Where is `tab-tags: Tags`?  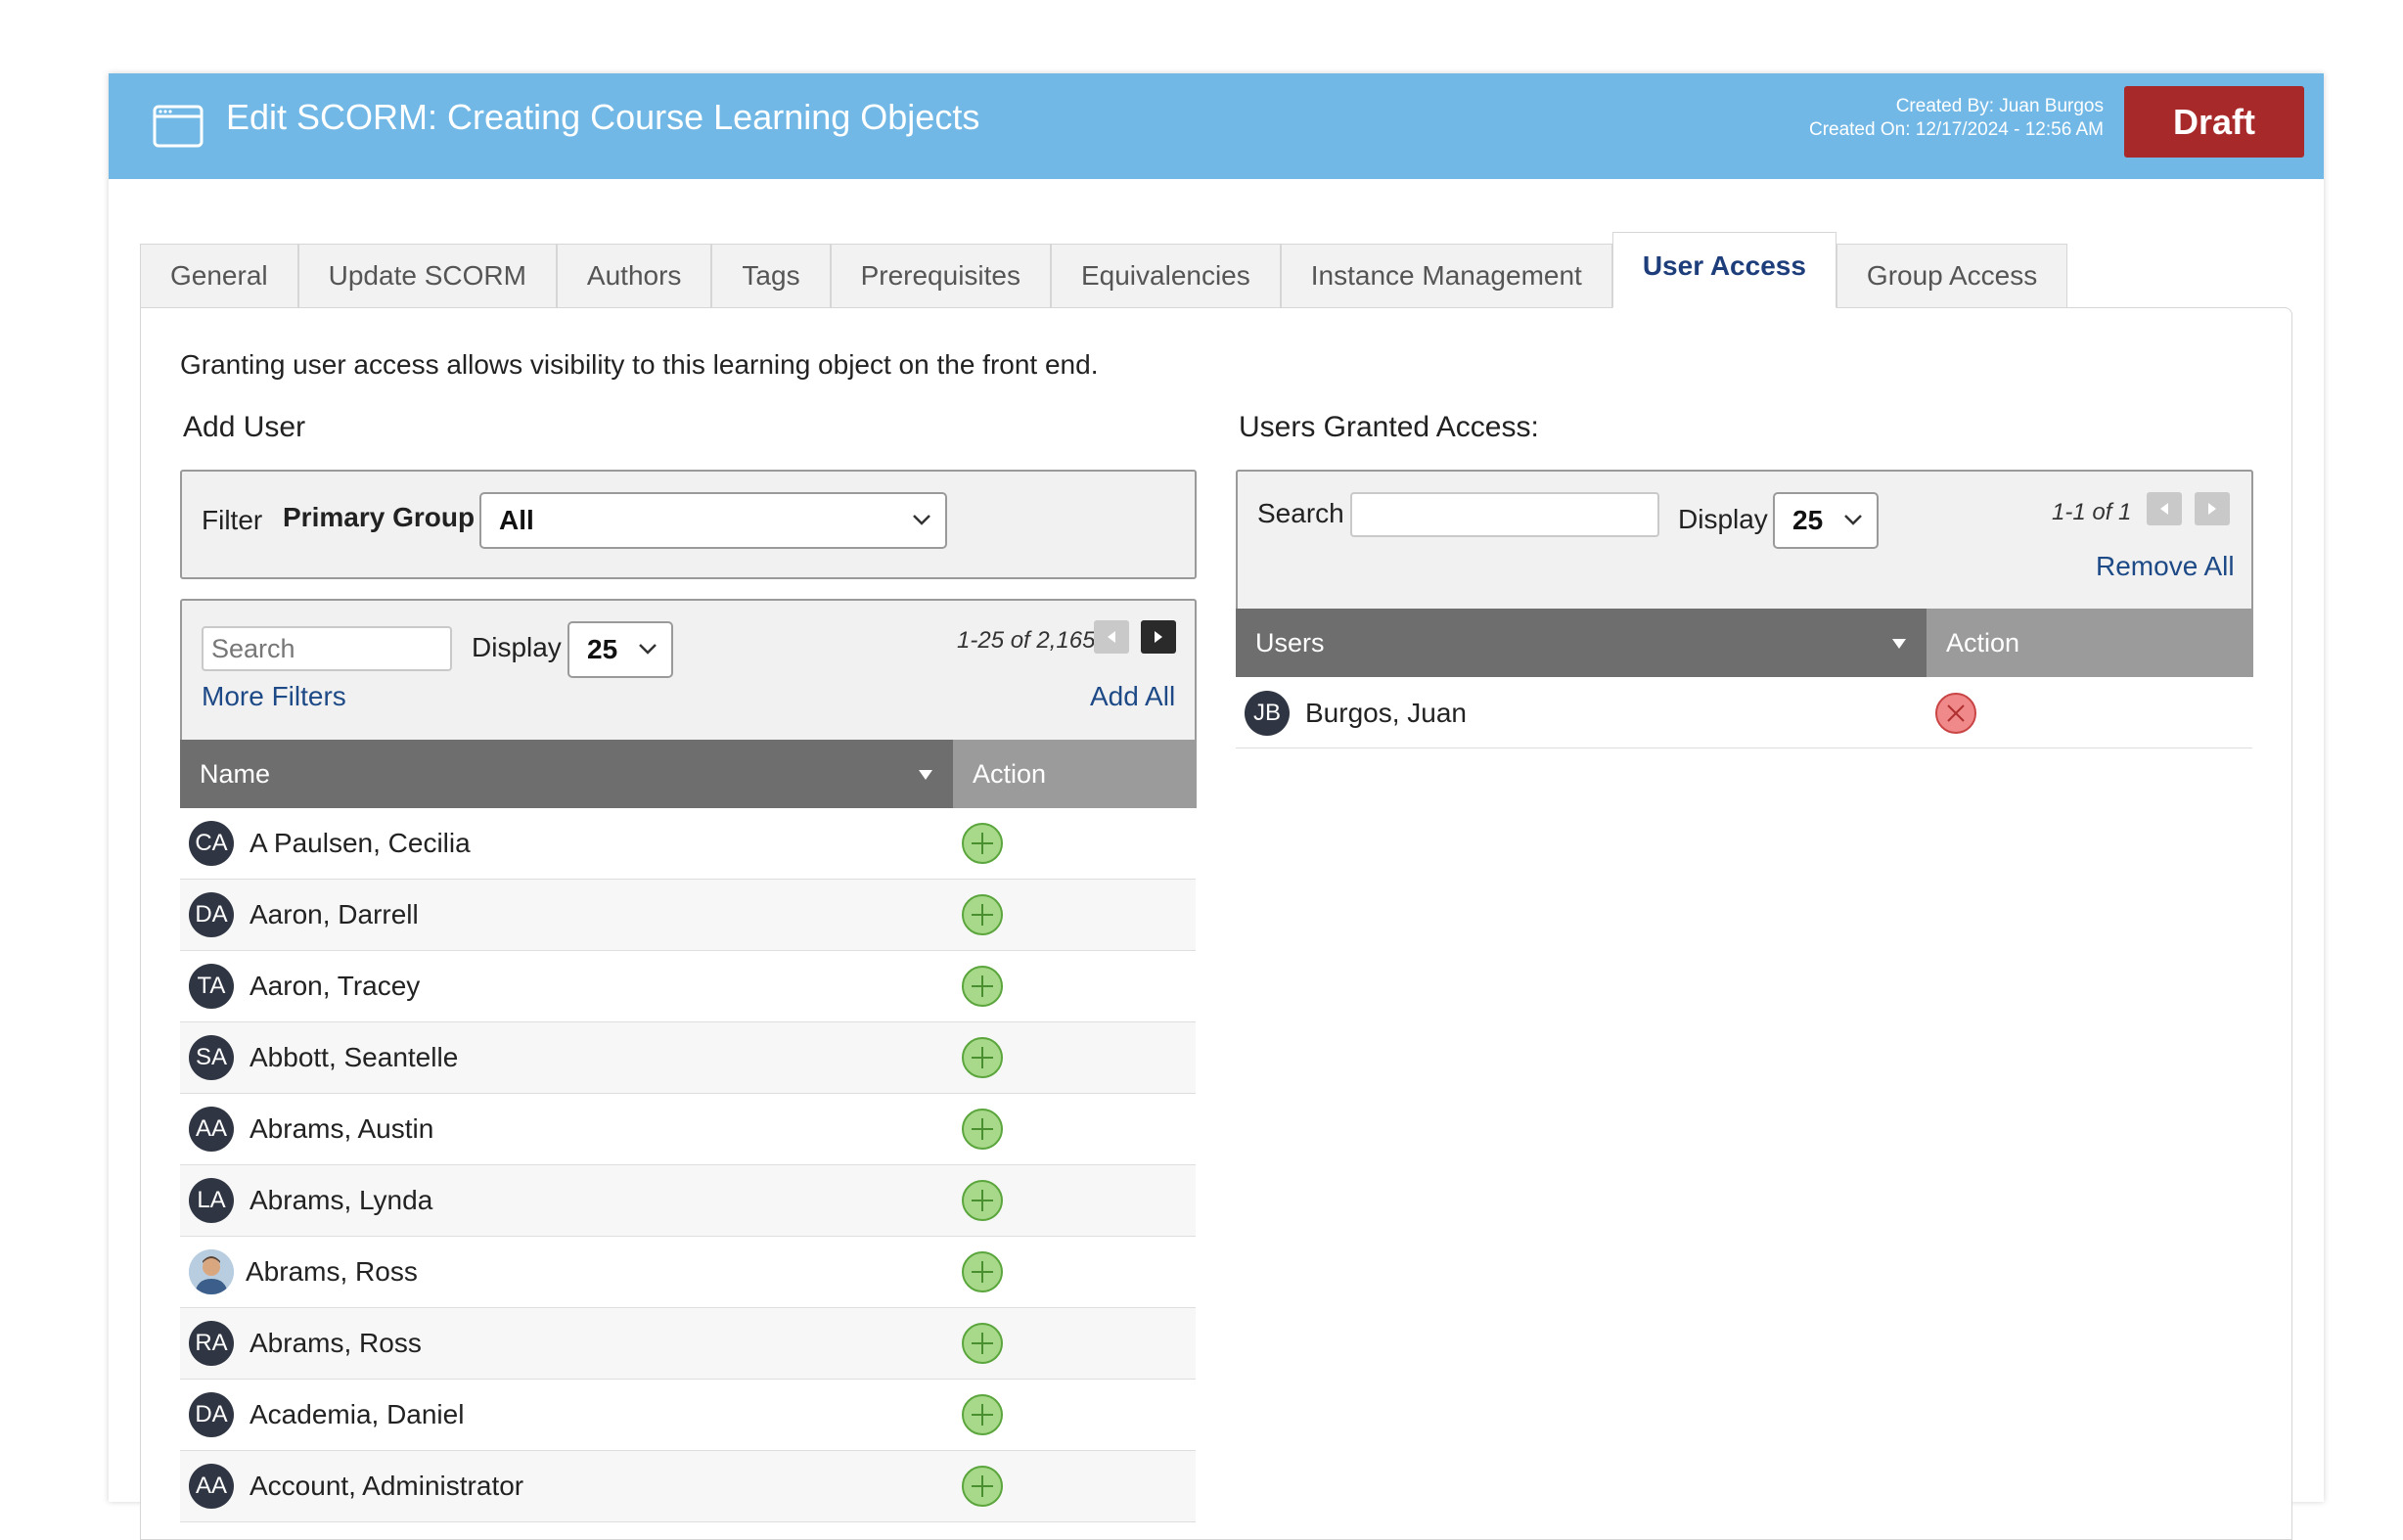
tab-tags: Tags is located at coordinates (771, 276).